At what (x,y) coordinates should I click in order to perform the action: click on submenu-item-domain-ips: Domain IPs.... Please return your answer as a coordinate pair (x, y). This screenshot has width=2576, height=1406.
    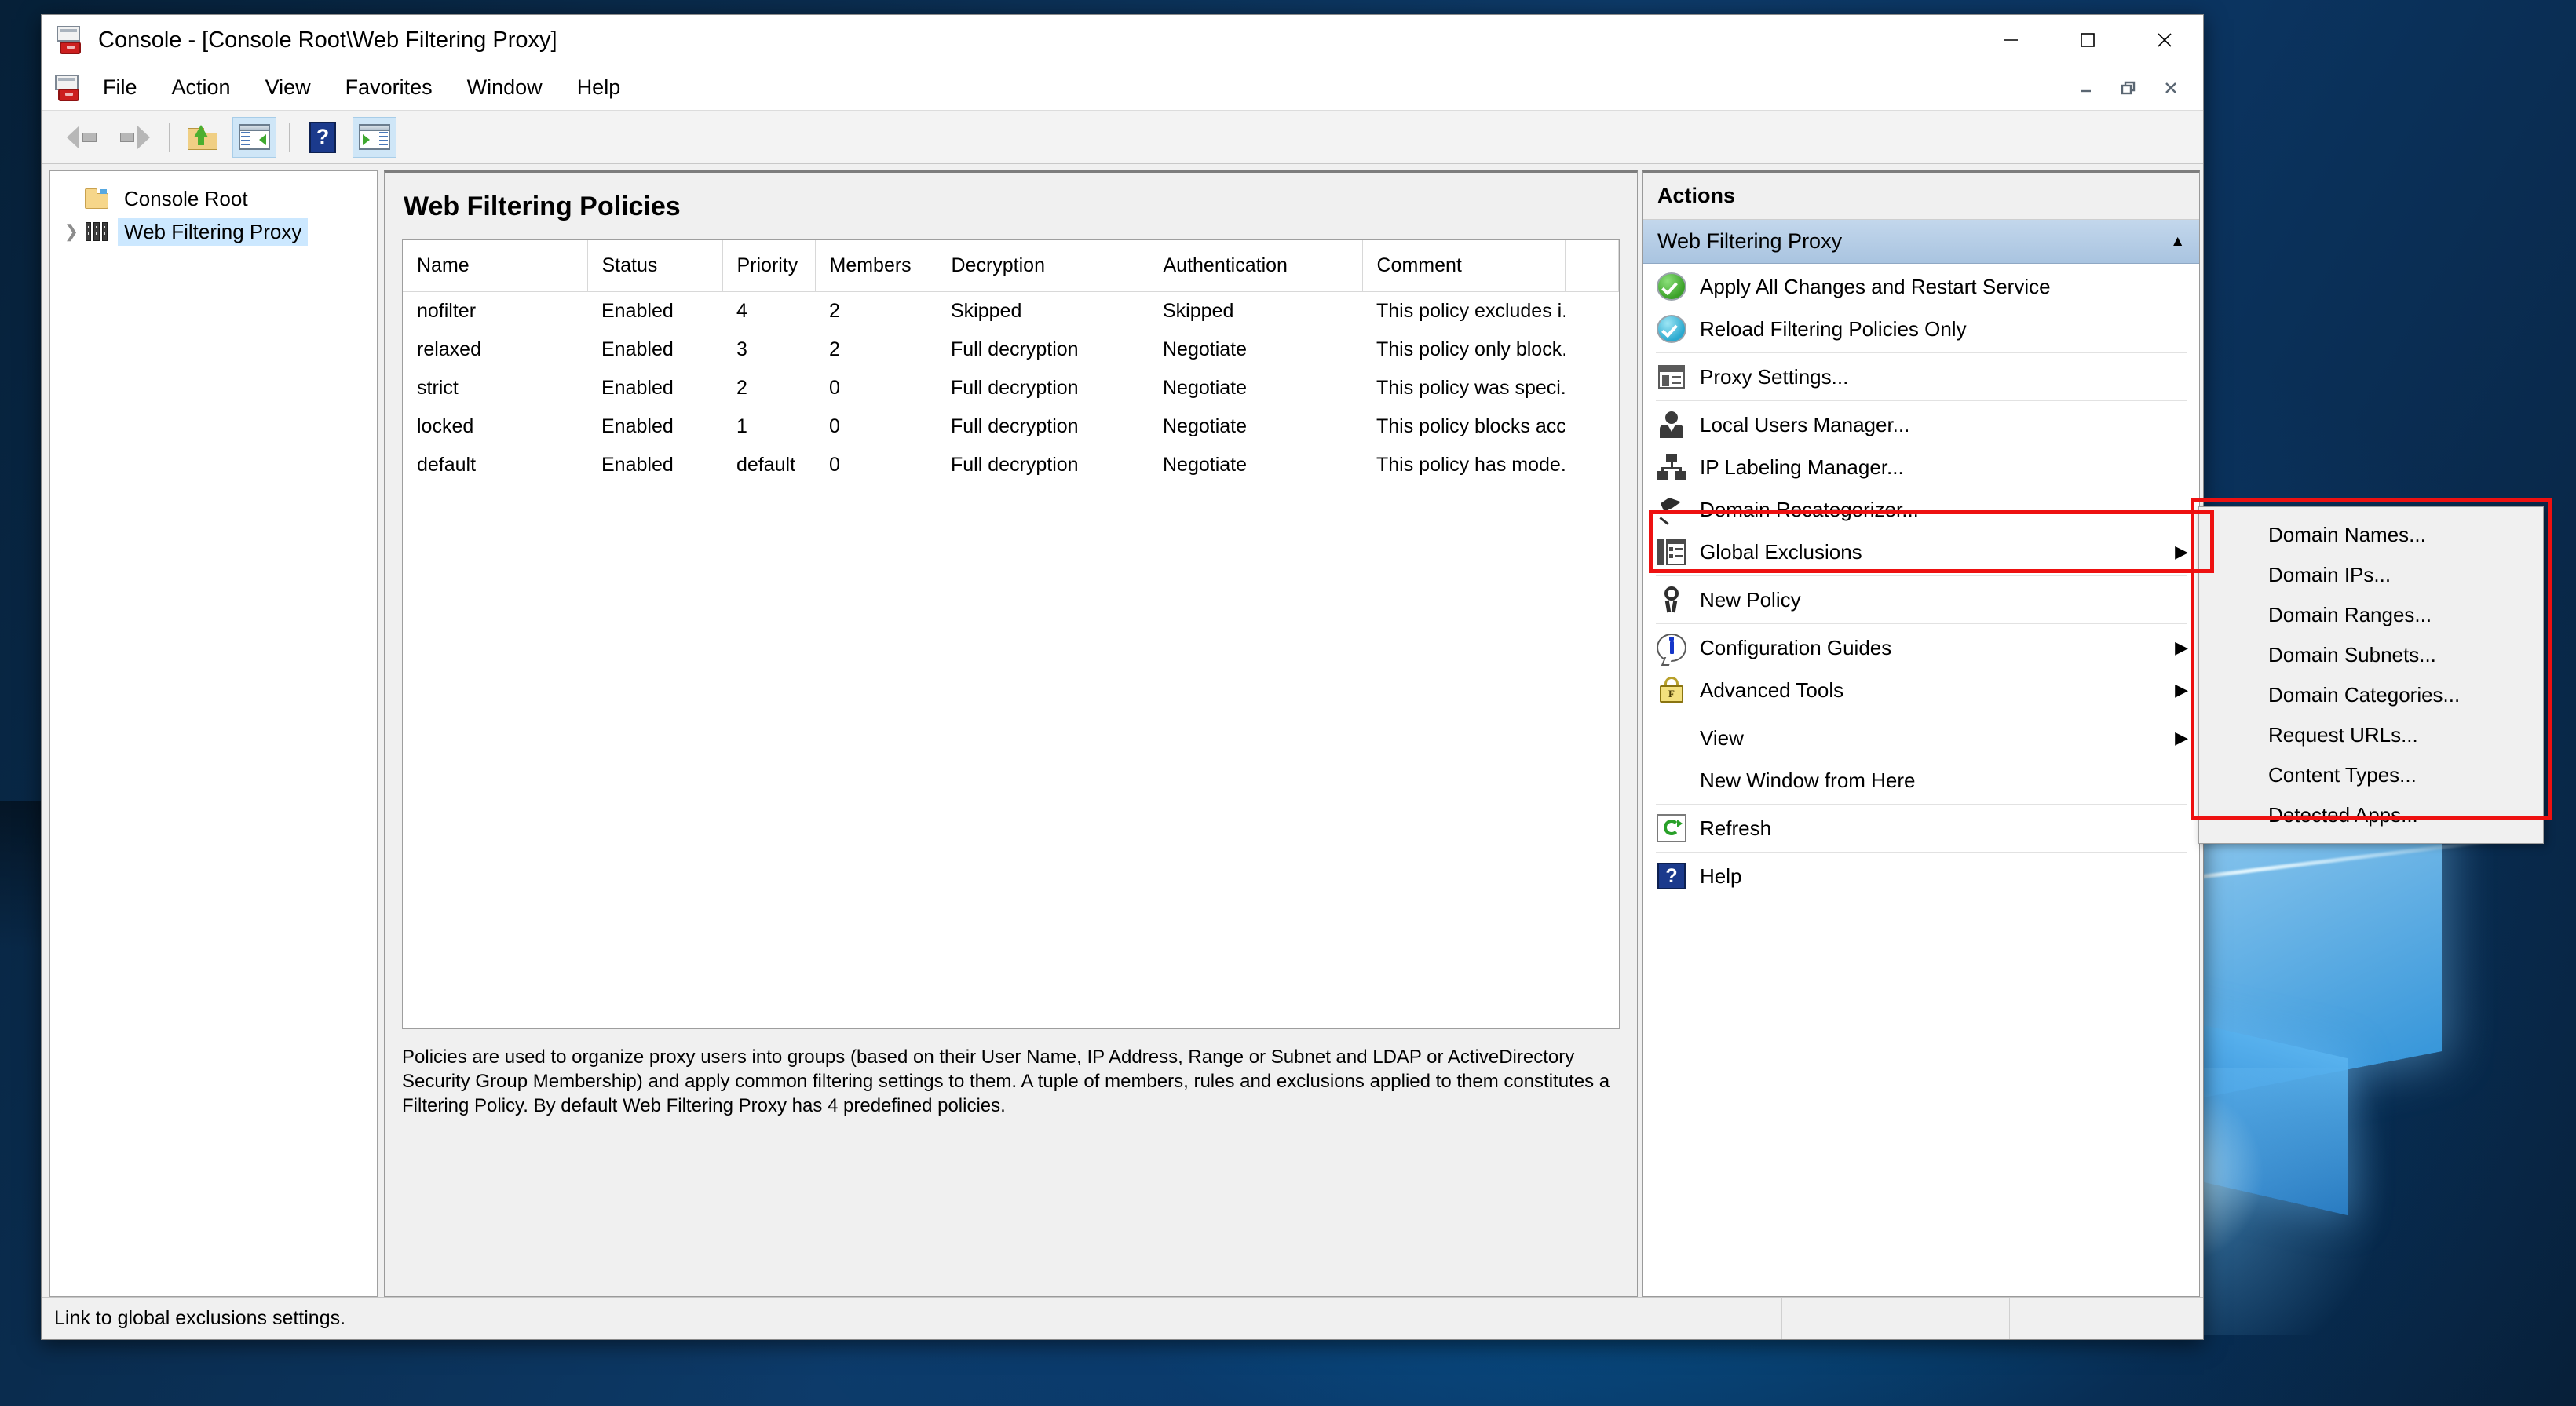
    Looking at the image, I should click on (2371, 575).